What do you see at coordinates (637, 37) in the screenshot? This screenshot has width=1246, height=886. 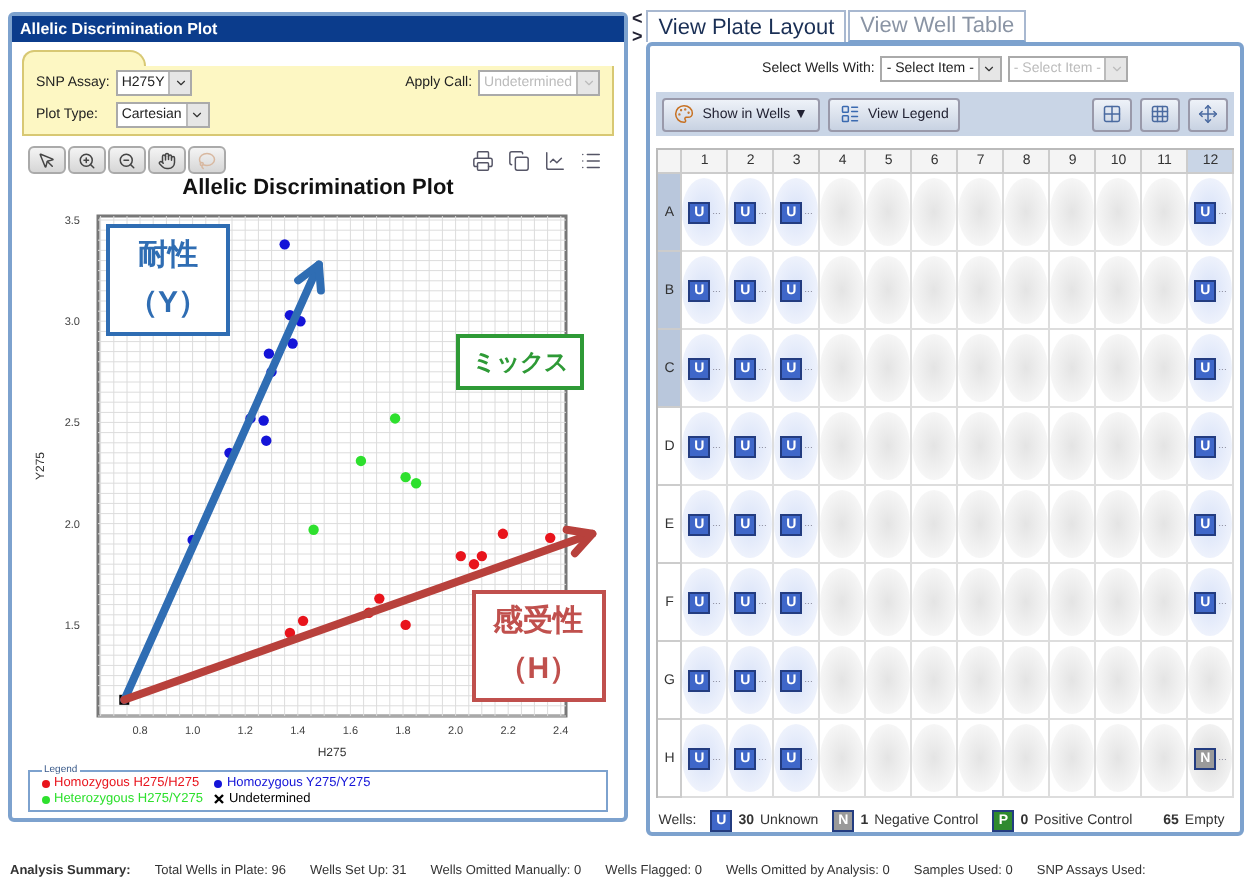 I see `expand-arrow: >` at bounding box center [637, 37].